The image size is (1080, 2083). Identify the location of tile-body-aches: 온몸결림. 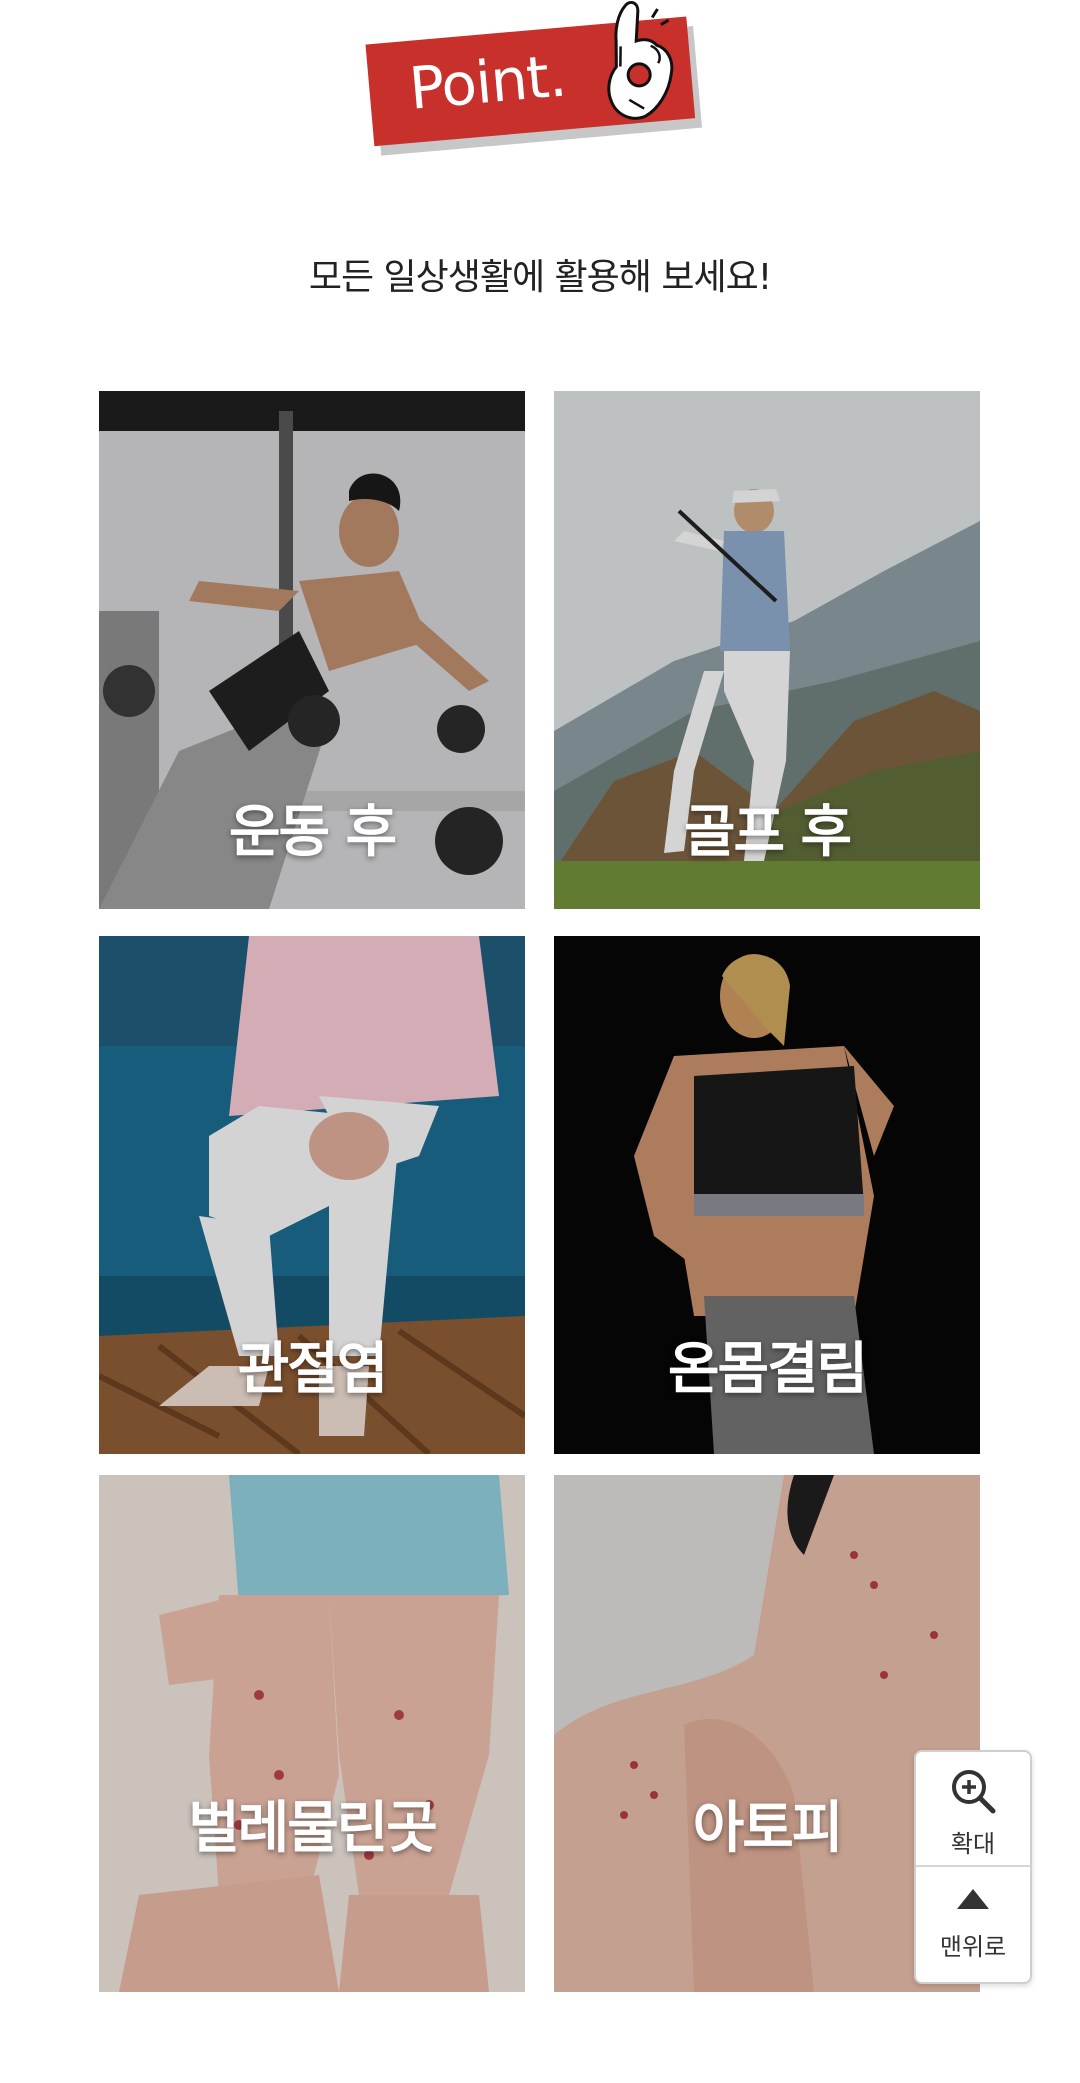
(767, 1195).